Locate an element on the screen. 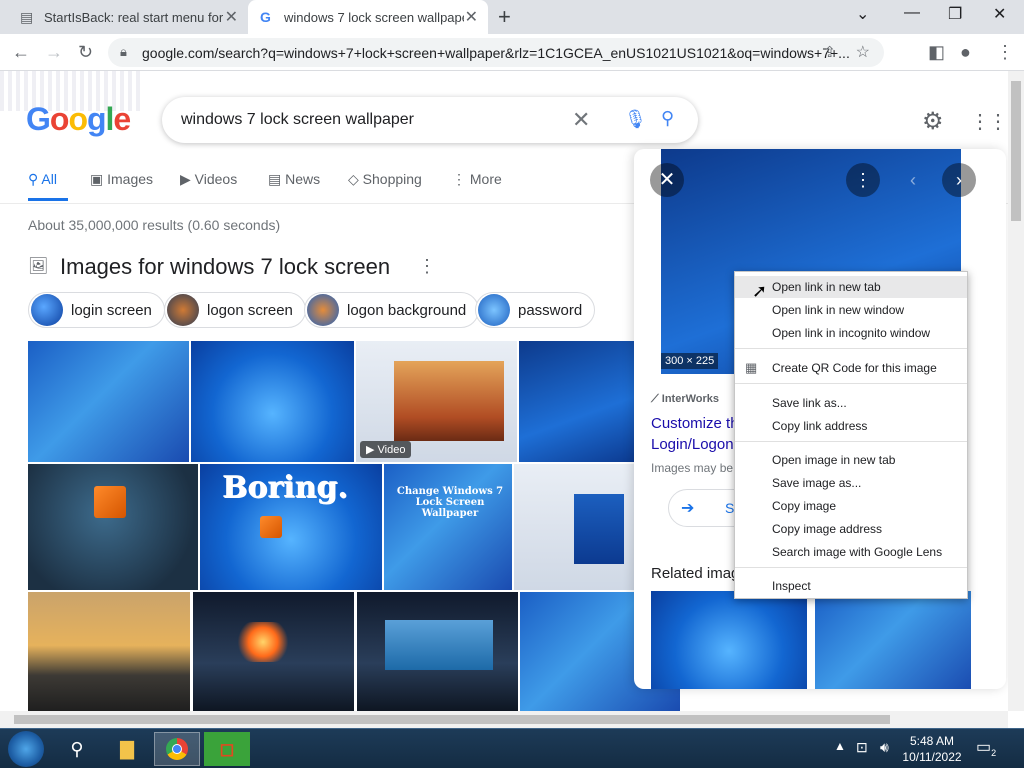 The width and height of the screenshot is (1024, 779). menu-item-open-incognito: Open link in incognito window is located at coordinates (851, 333).